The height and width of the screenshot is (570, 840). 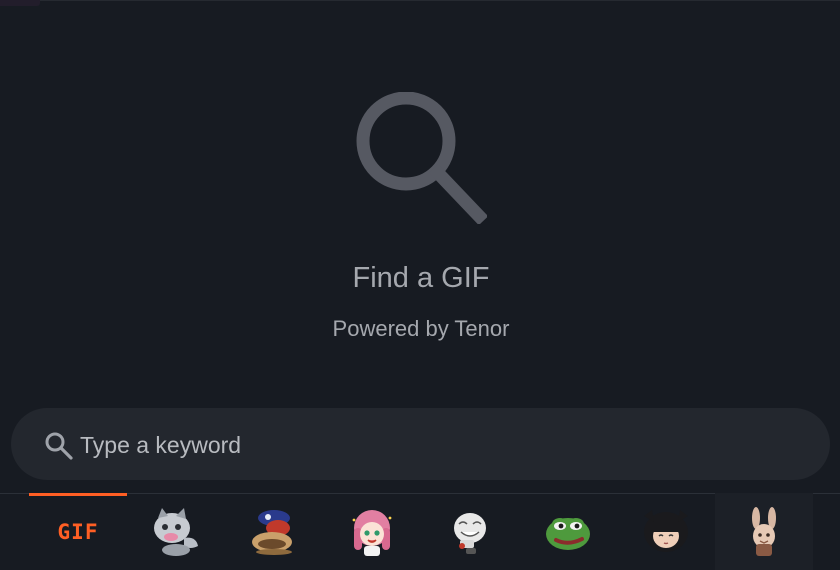 I want to click on troll-face-sticker-icon, so click(x=470, y=533).